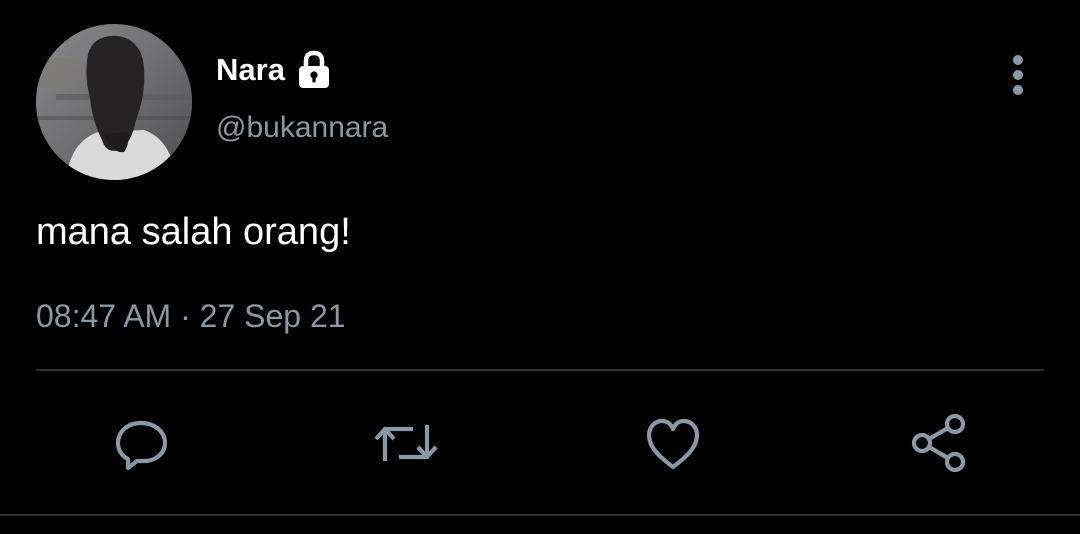 The height and width of the screenshot is (534, 1080). What do you see at coordinates (302, 128) in the screenshot?
I see `author-handle: @bukannara` at bounding box center [302, 128].